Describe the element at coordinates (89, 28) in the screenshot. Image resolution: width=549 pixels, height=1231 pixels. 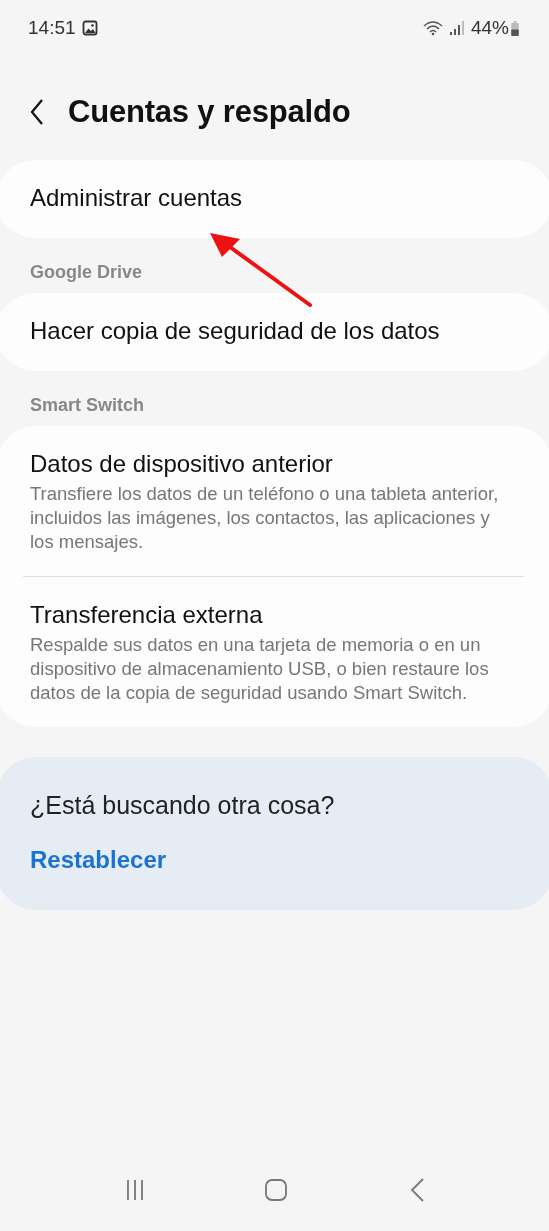
I see `image-icon` at that location.